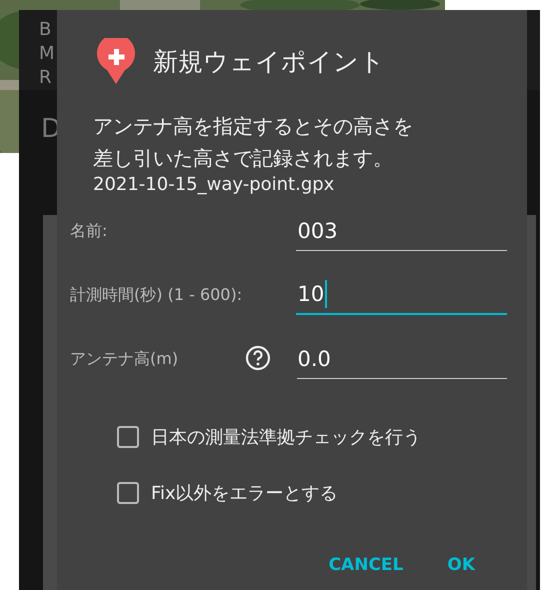 Image resolution: width=550 pixels, height=590 pixels. I want to click on message-text: アンテナ高を指定するとその高さを差し引いた高さで記録されます。, so click(253, 142).